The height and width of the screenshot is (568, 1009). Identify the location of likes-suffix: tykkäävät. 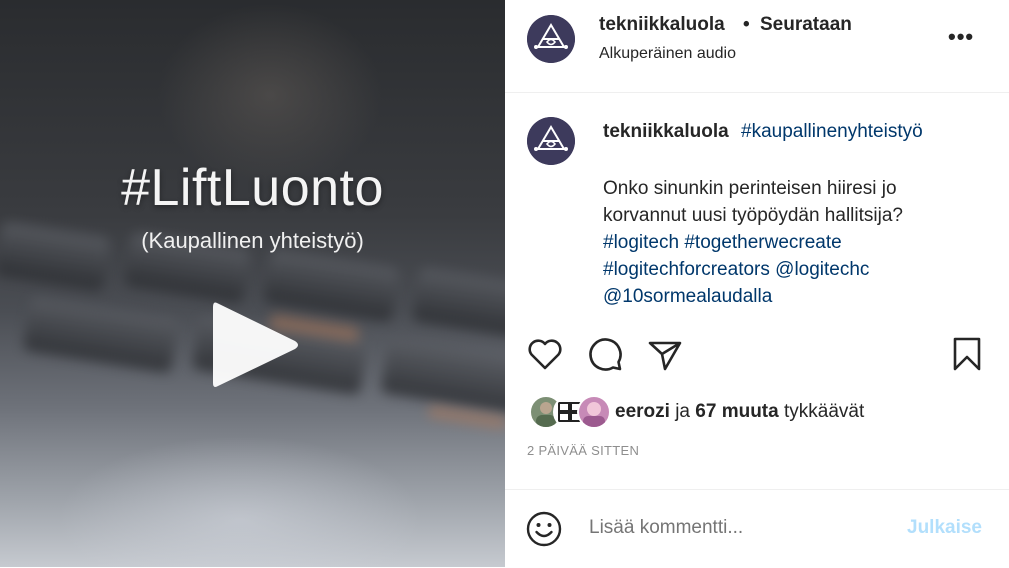
(824, 411).